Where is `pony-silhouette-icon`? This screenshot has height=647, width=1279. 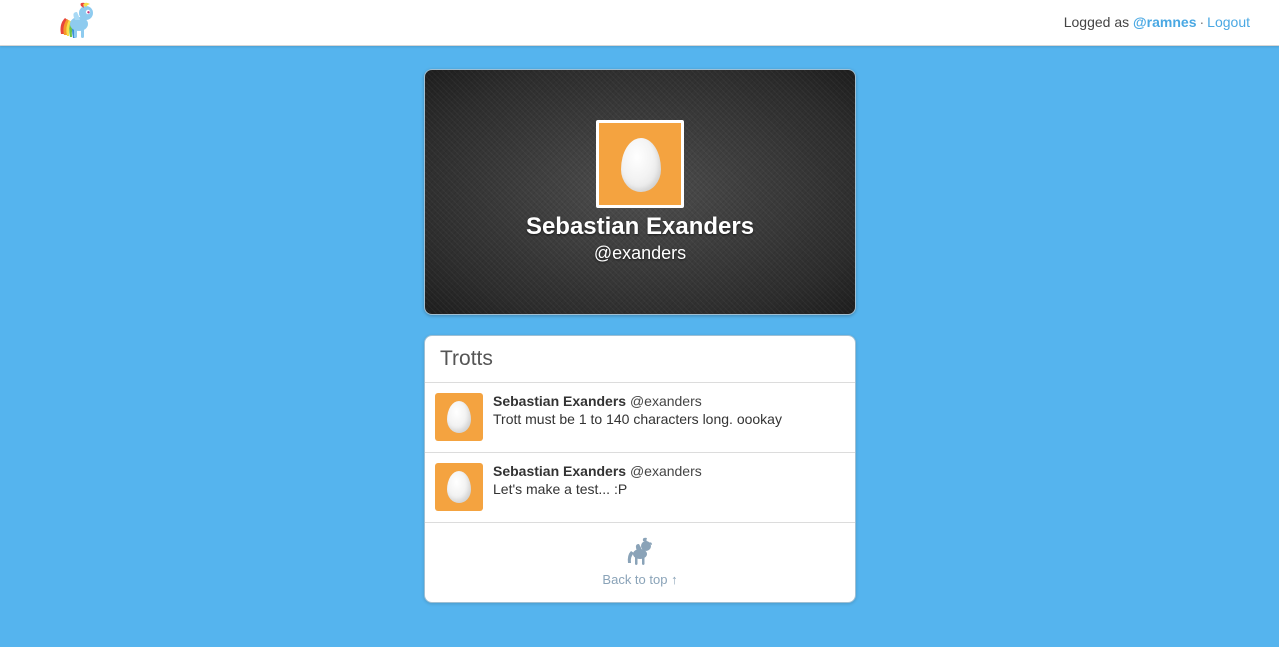 pony-silhouette-icon is located at coordinates (640, 552).